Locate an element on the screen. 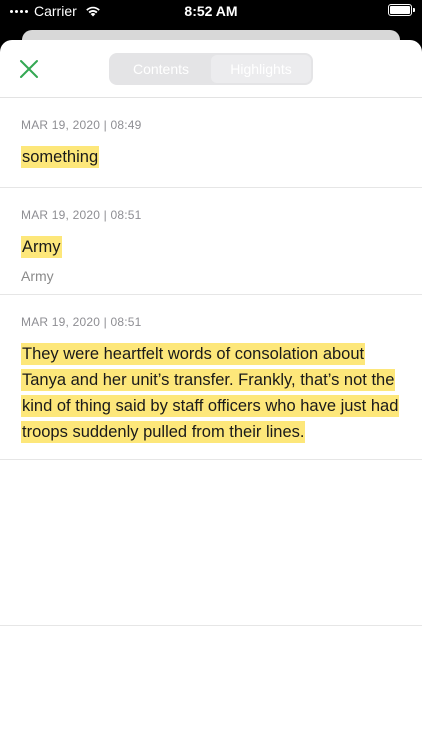 This screenshot has width=422, height=750. tab-highlights: Highlights is located at coordinates (261, 69).